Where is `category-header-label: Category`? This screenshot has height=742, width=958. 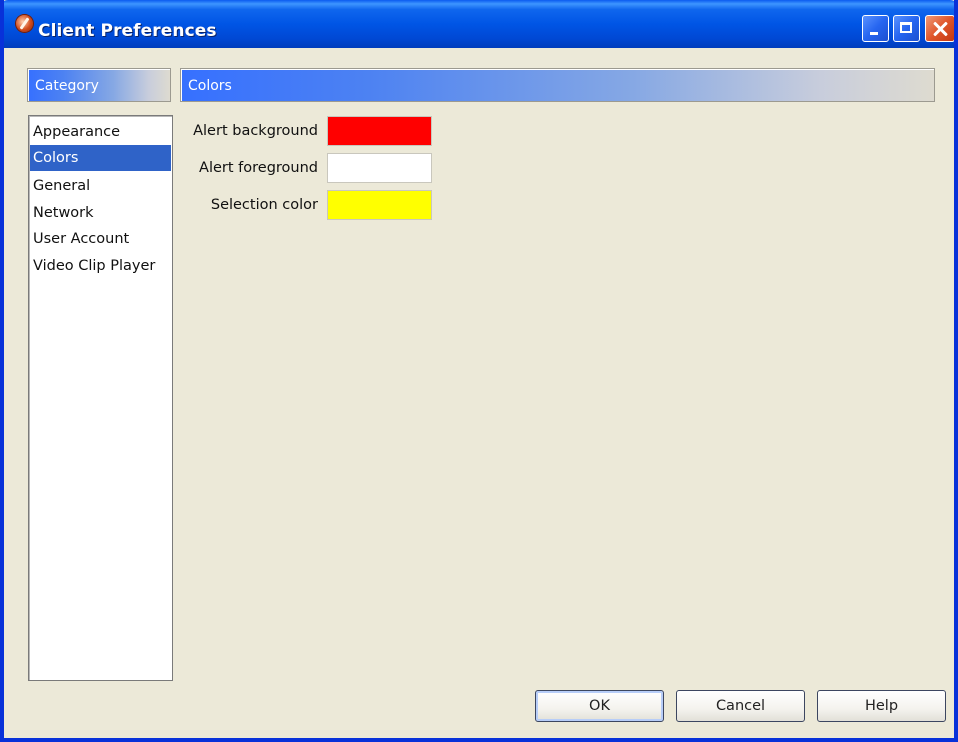 category-header-label: Category is located at coordinates (67, 86).